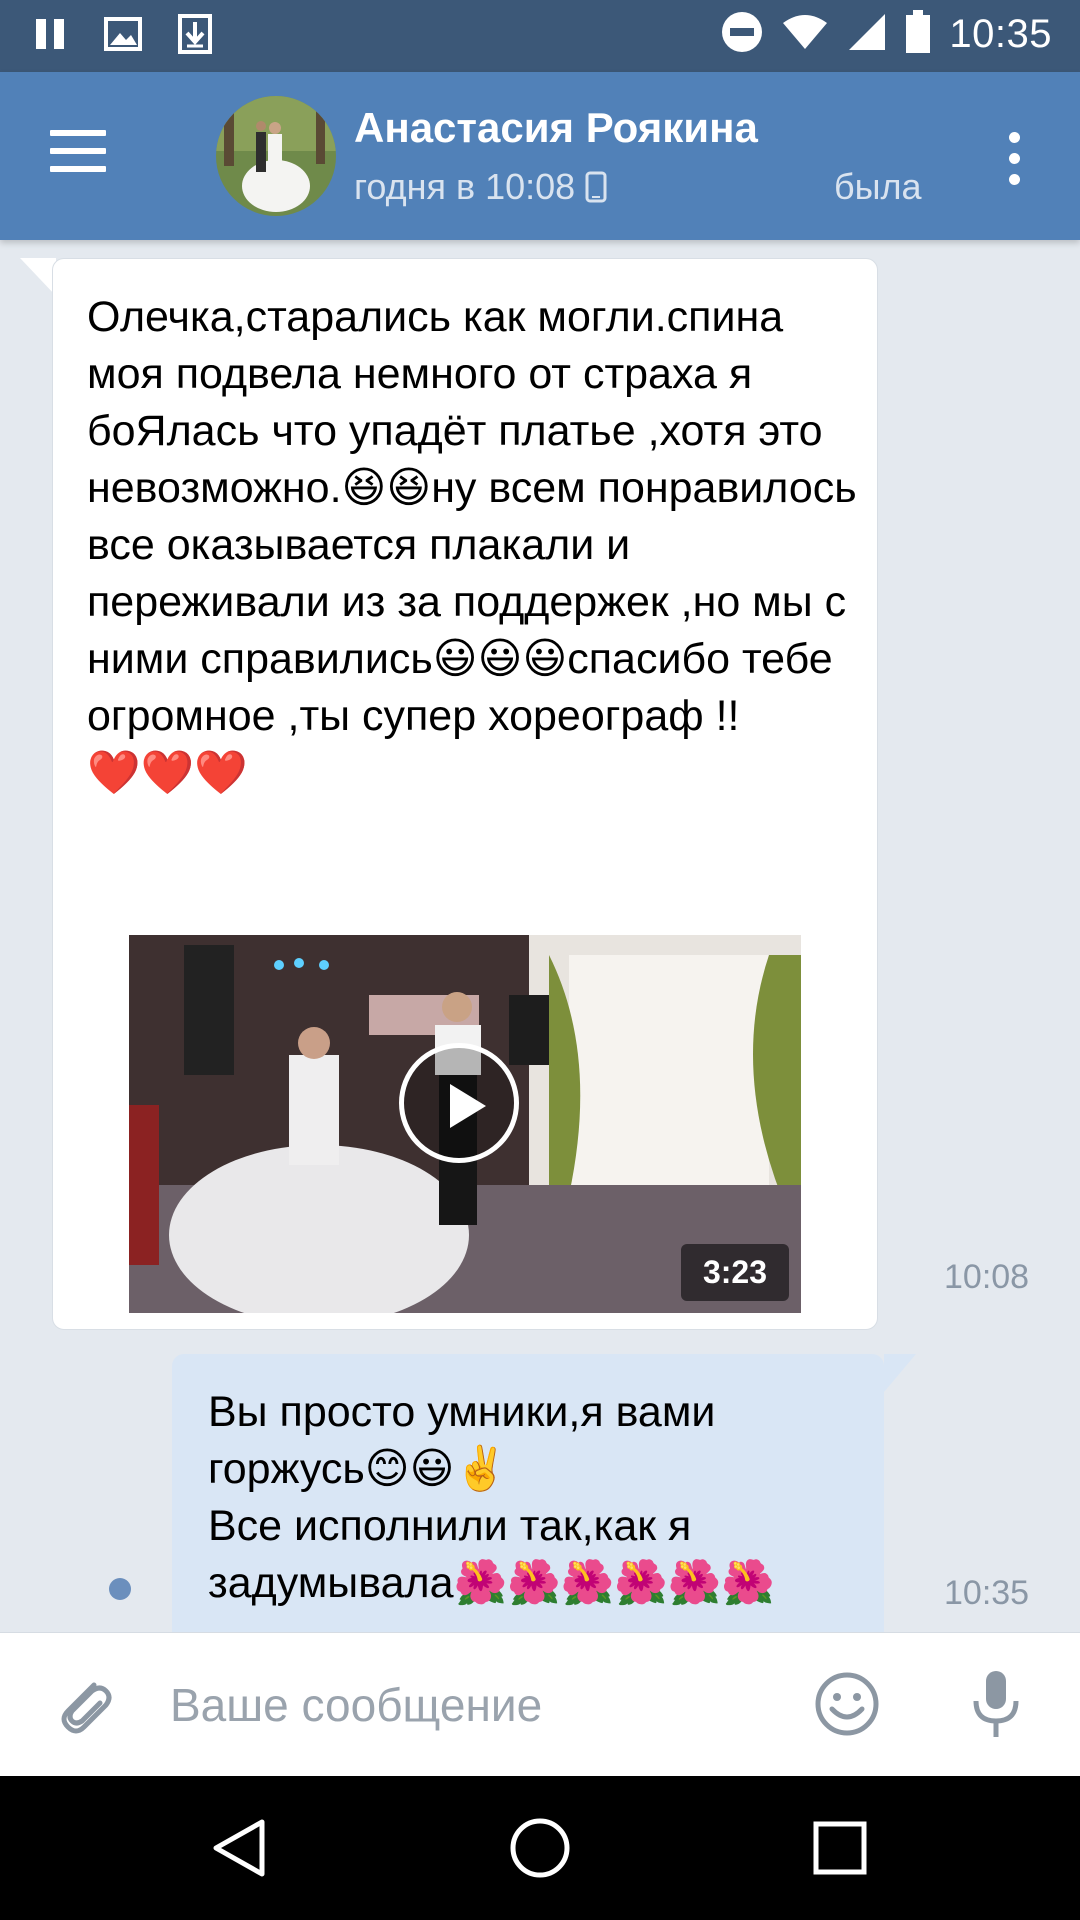  I want to click on video-attachment: 3:23, so click(465, 1124).